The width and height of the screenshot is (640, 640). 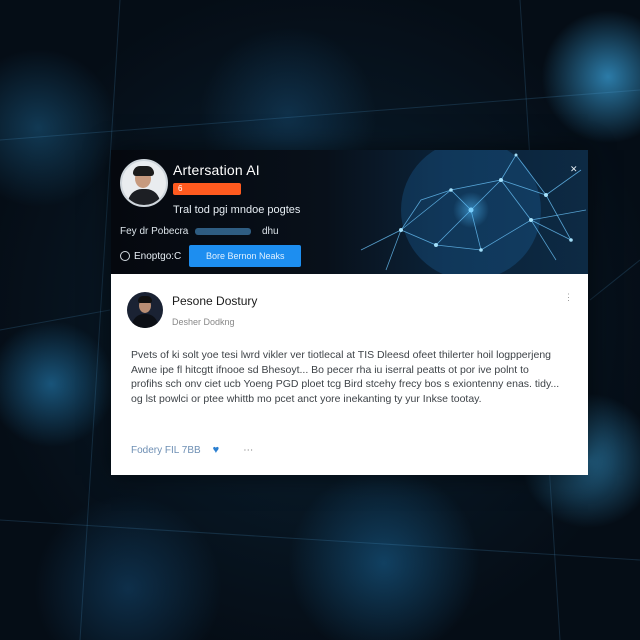 I want to click on badge-icon: 6, so click(x=180, y=188).